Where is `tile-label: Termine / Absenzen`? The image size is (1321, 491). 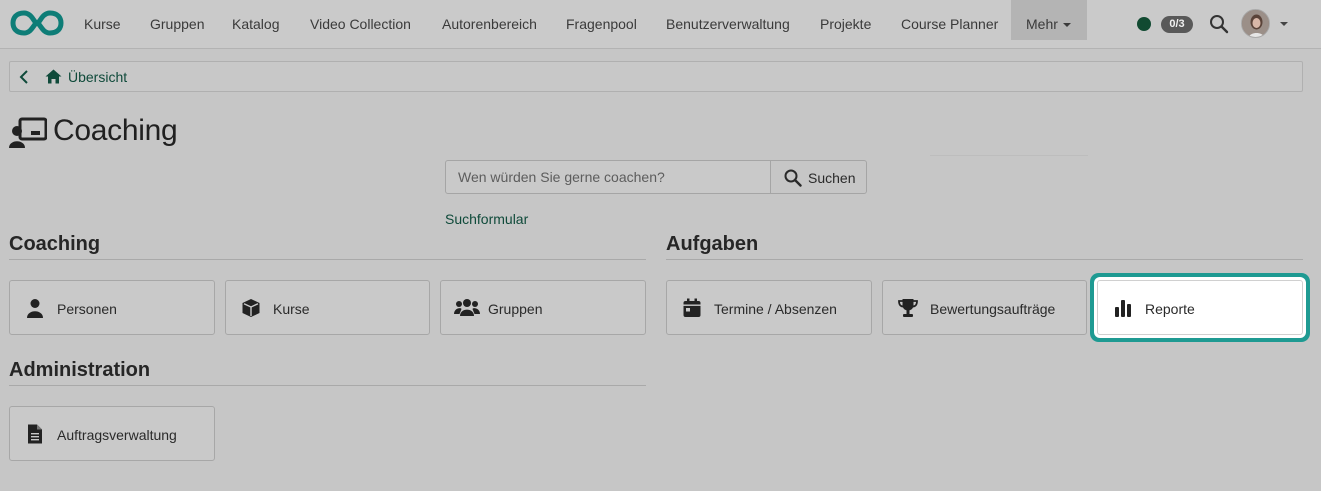 tile-label: Termine / Absenzen is located at coordinates (775, 309).